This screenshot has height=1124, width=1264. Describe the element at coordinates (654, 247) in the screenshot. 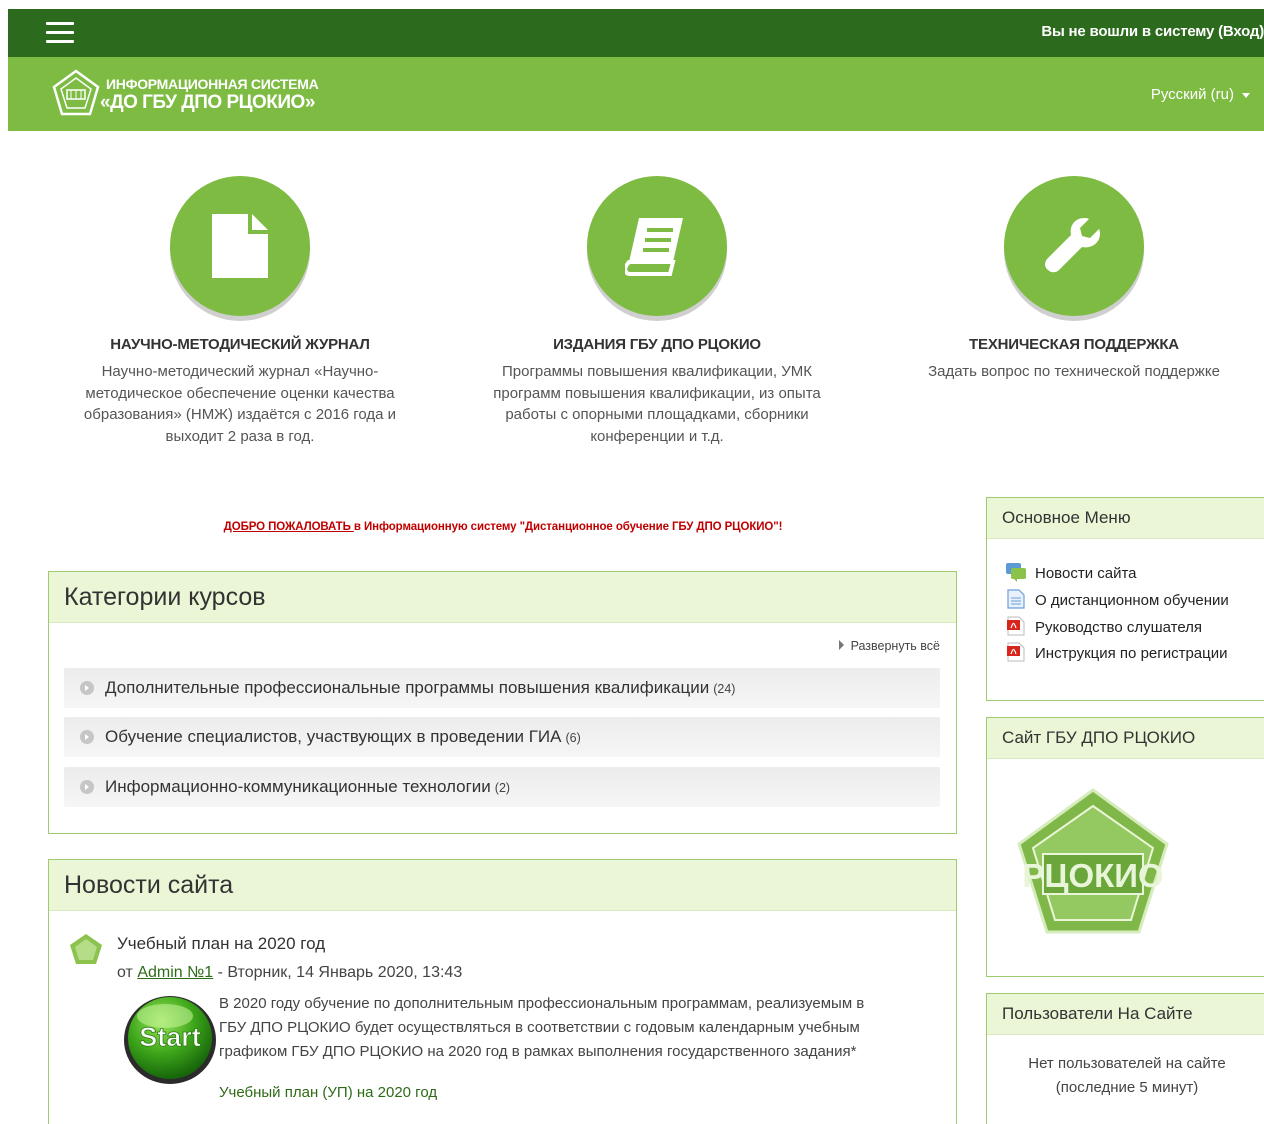

I see `book-icon` at that location.